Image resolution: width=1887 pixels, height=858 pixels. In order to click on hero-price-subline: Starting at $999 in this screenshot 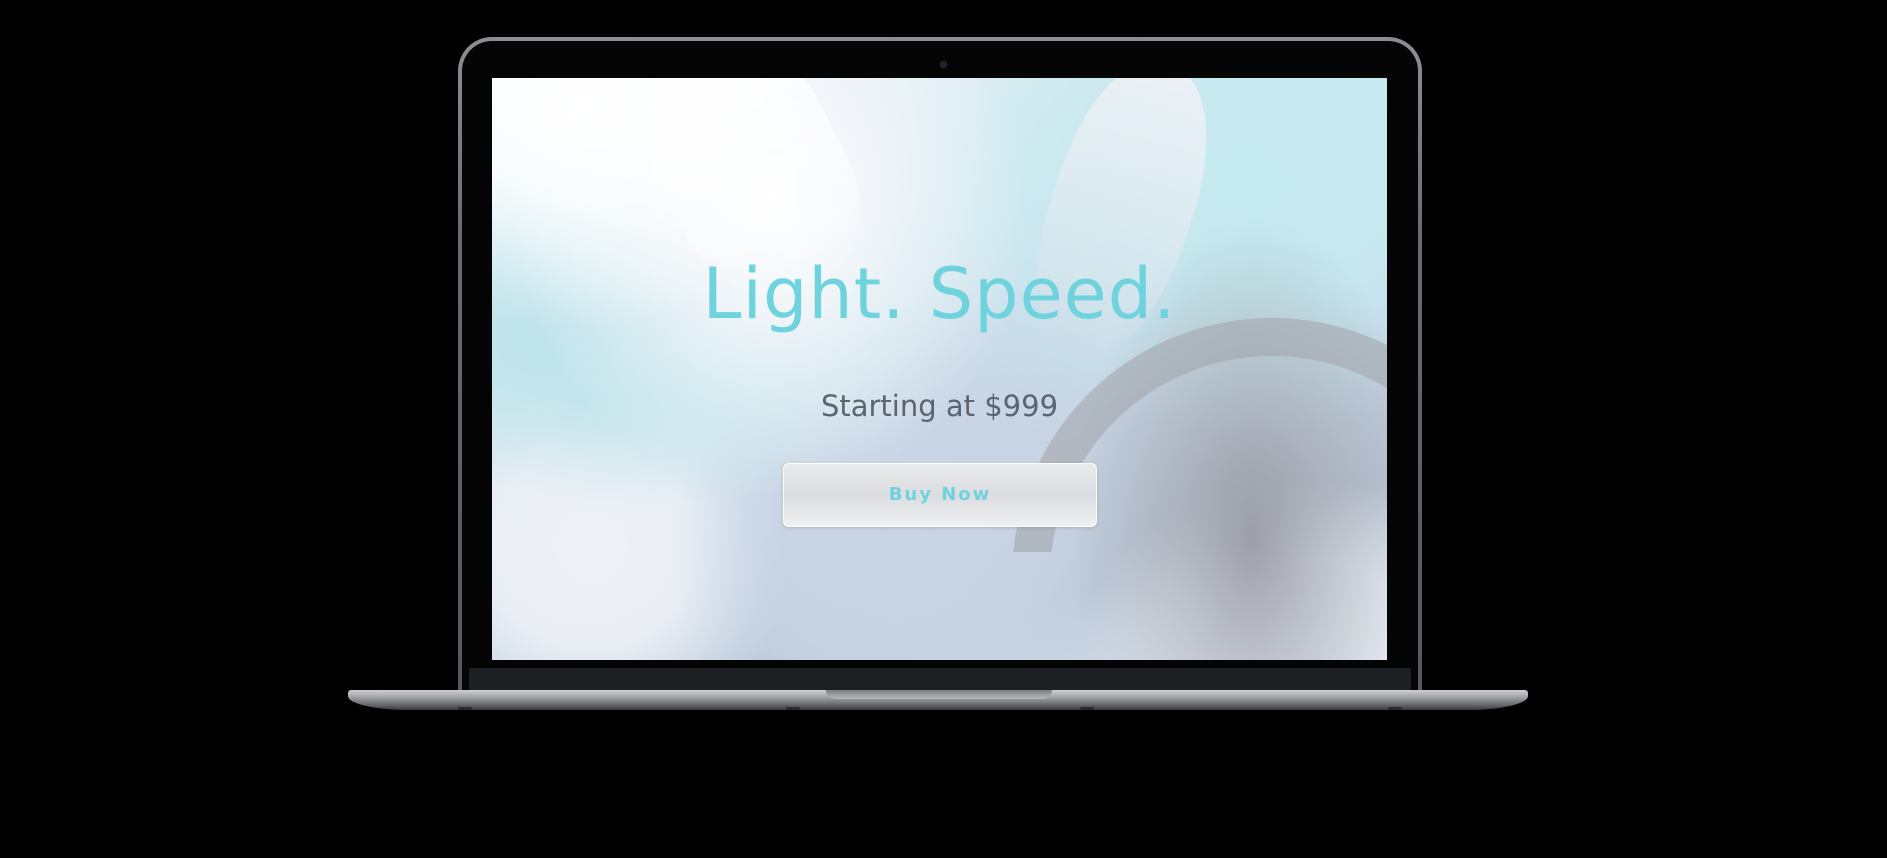, I will do `click(939, 406)`.